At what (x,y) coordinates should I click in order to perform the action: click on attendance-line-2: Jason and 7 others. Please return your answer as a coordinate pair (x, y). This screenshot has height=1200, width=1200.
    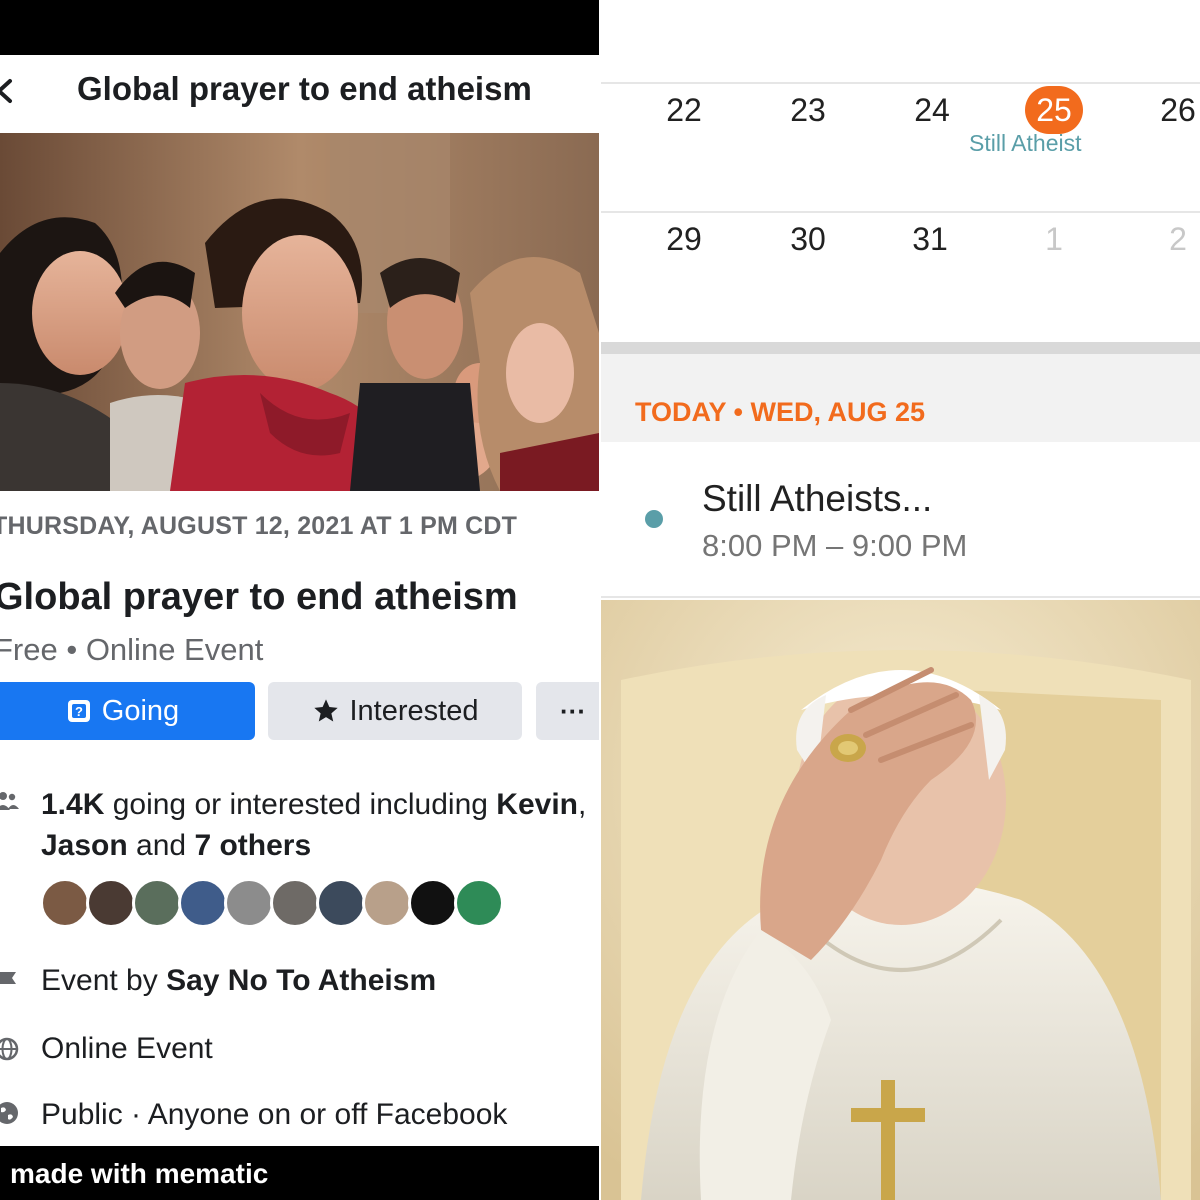
    Looking at the image, I should click on (176, 846).